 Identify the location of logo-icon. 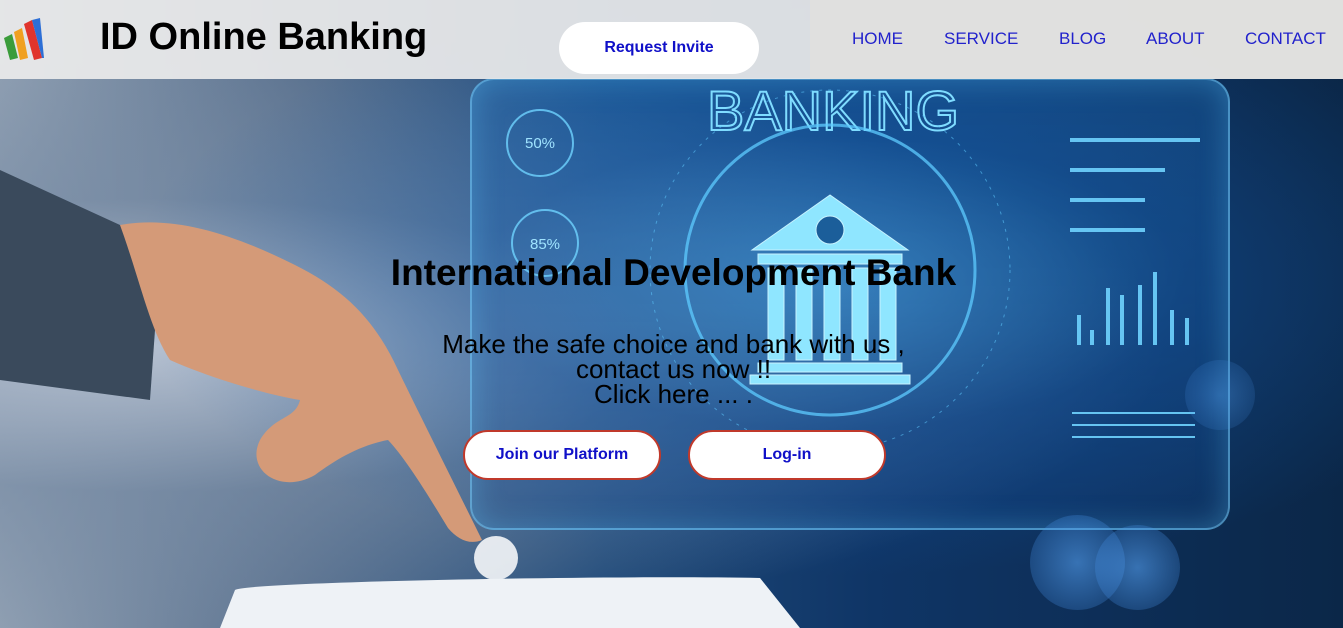
(23, 39).